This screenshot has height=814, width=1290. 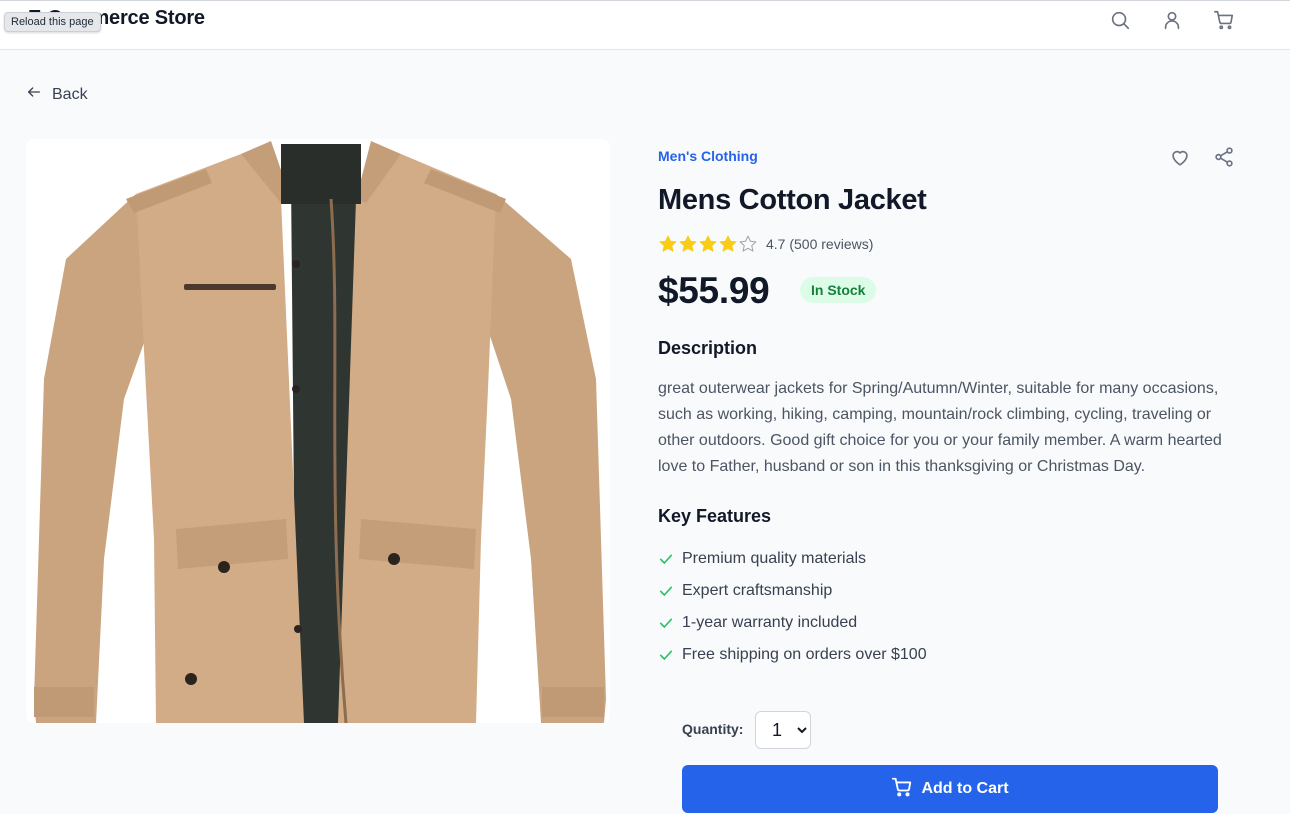 I want to click on feature-text: 1-year warranty included, so click(x=770, y=622).